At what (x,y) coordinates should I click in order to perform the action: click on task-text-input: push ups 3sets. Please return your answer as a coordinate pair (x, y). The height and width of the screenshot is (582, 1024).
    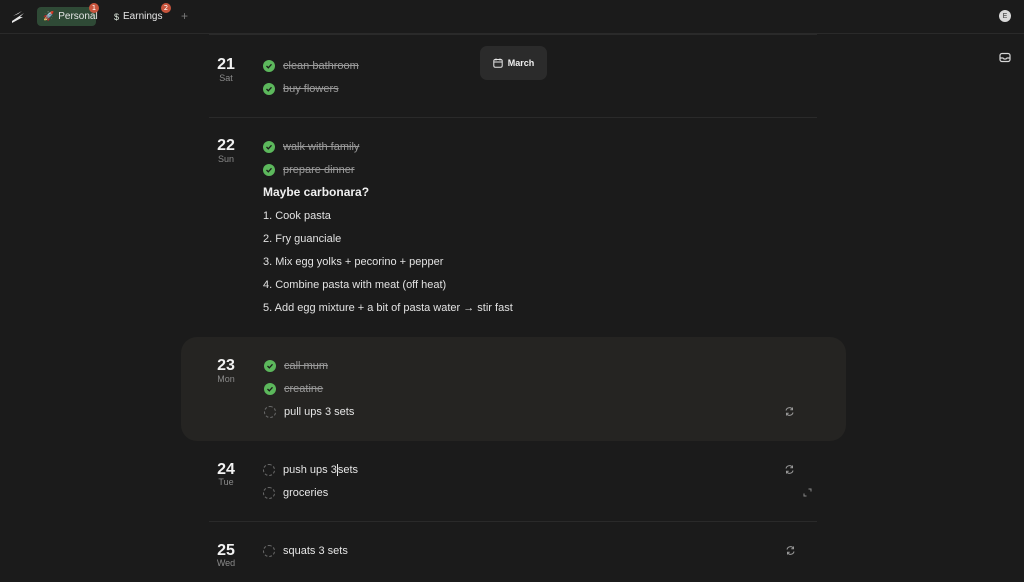
    Looking at the image, I should click on (321, 470).